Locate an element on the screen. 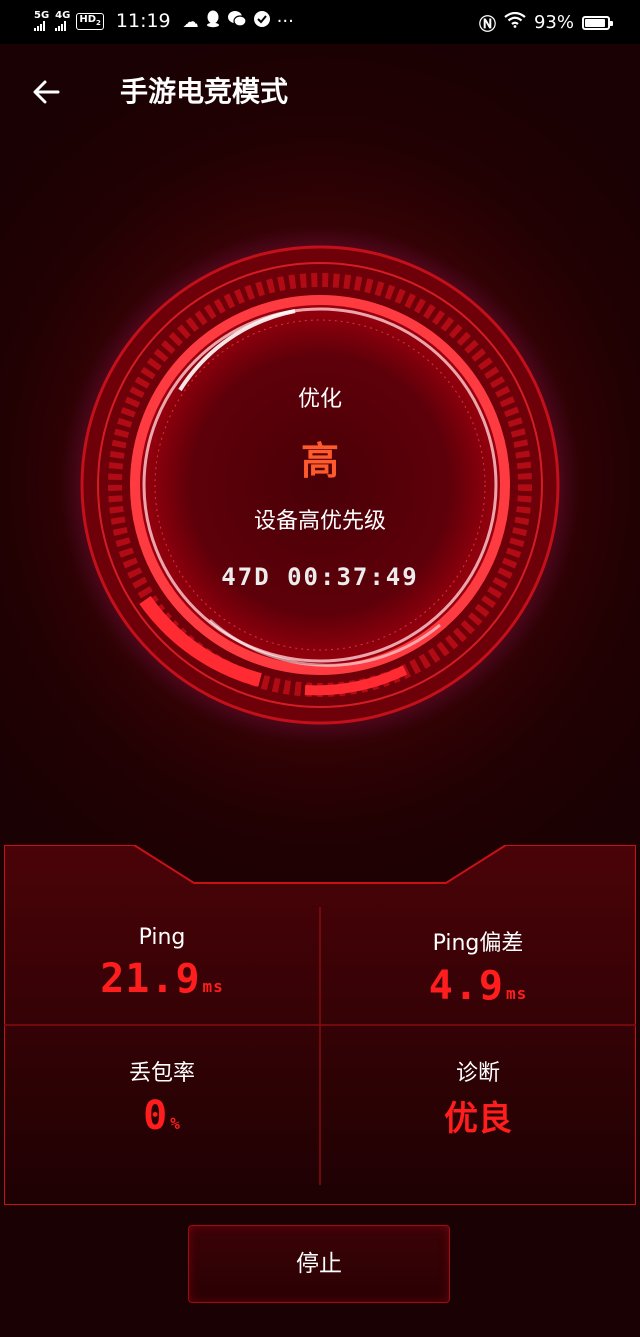  elapsed-timer: 47D 00:37:49 is located at coordinates (320, 577).